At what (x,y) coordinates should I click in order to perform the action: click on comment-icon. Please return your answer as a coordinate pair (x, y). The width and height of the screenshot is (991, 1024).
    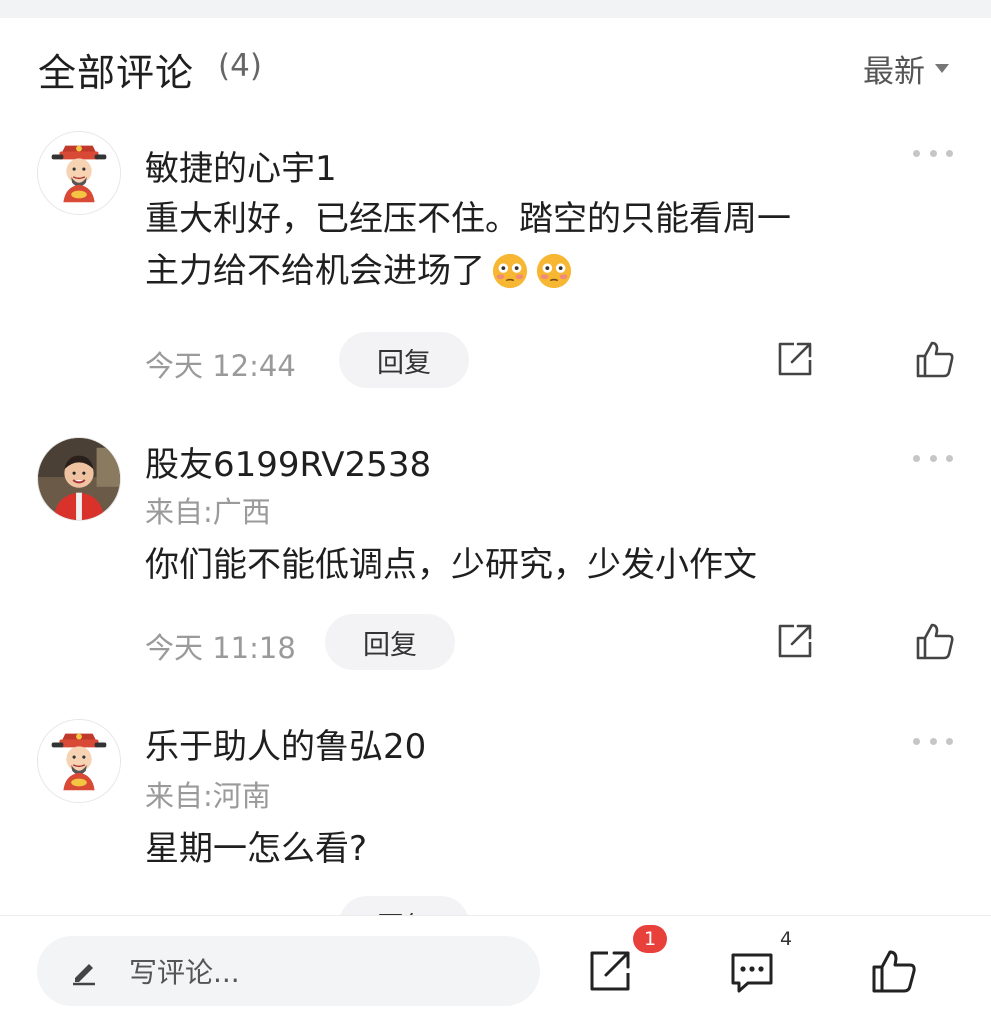
    Looking at the image, I should click on (752, 973).